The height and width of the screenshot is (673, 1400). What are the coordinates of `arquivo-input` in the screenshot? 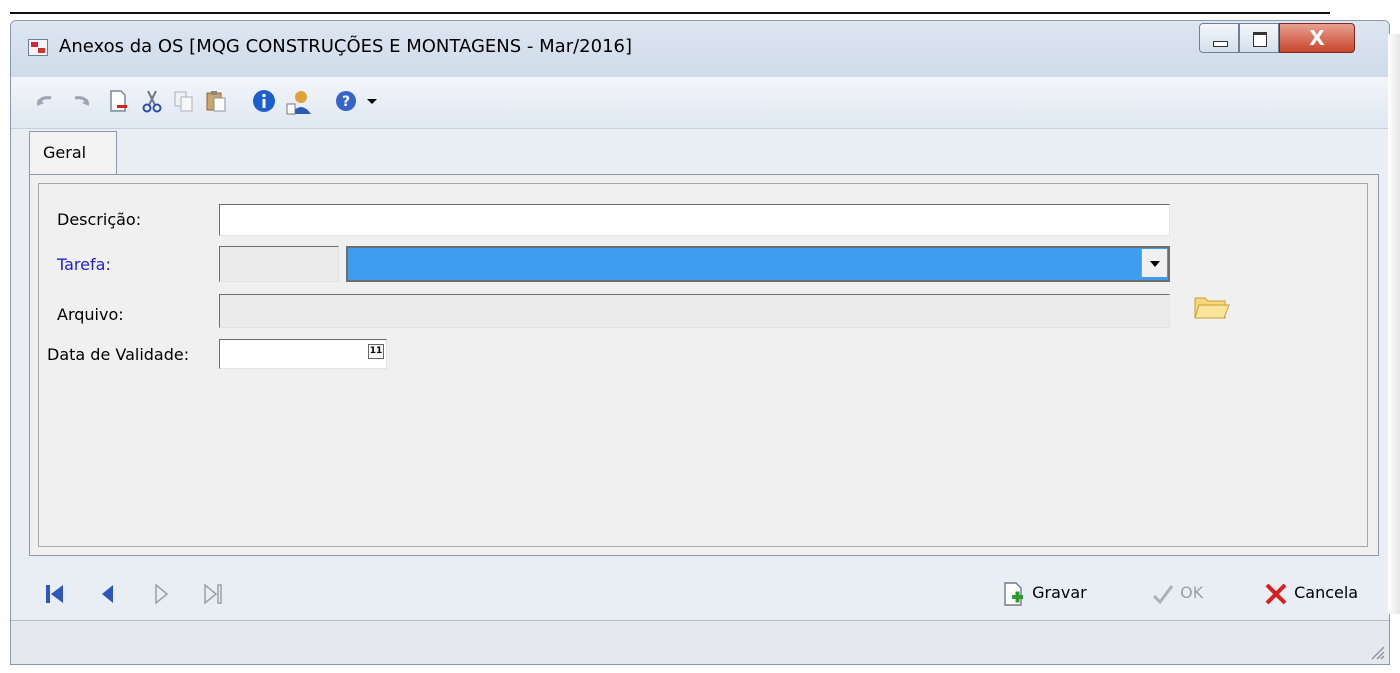 It's located at (694, 311).